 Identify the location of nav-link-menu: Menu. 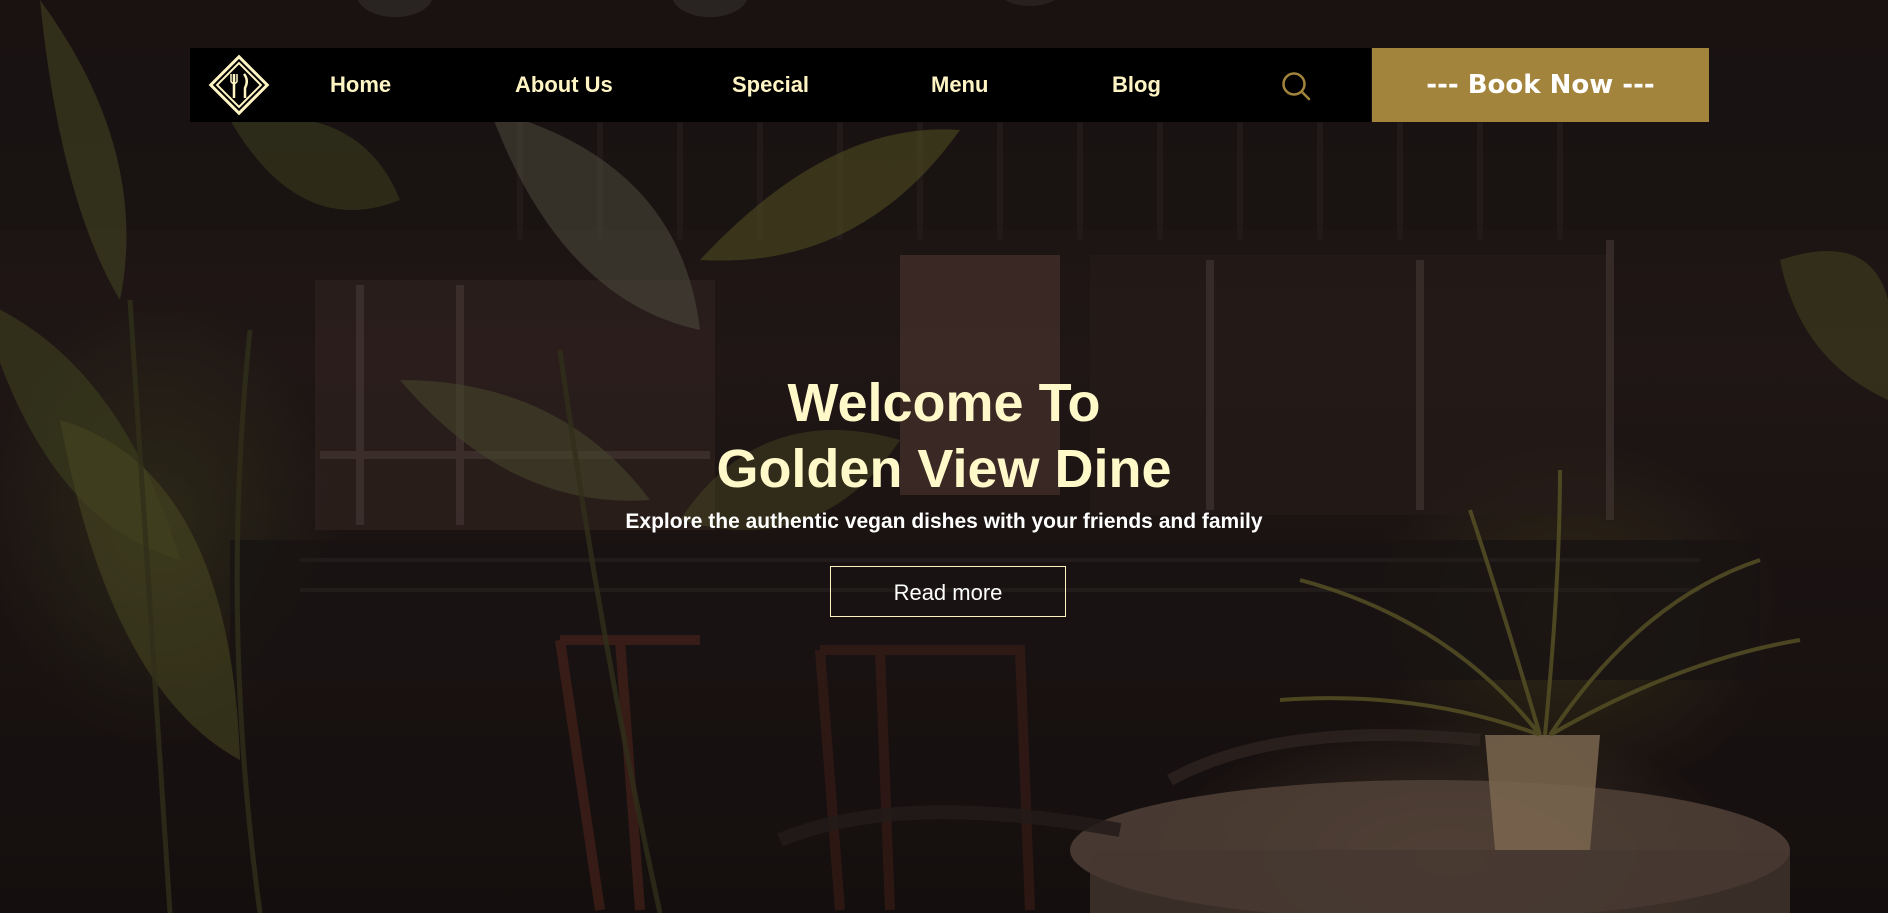
(959, 85).